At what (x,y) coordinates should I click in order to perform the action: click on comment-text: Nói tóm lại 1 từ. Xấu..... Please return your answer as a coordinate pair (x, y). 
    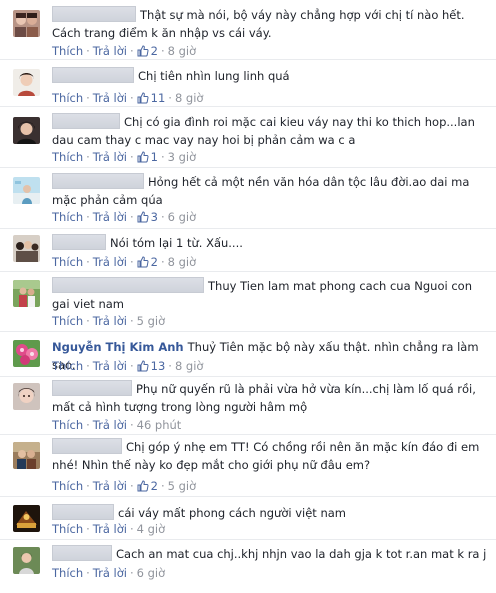
    Looking at the image, I should click on (176, 243).